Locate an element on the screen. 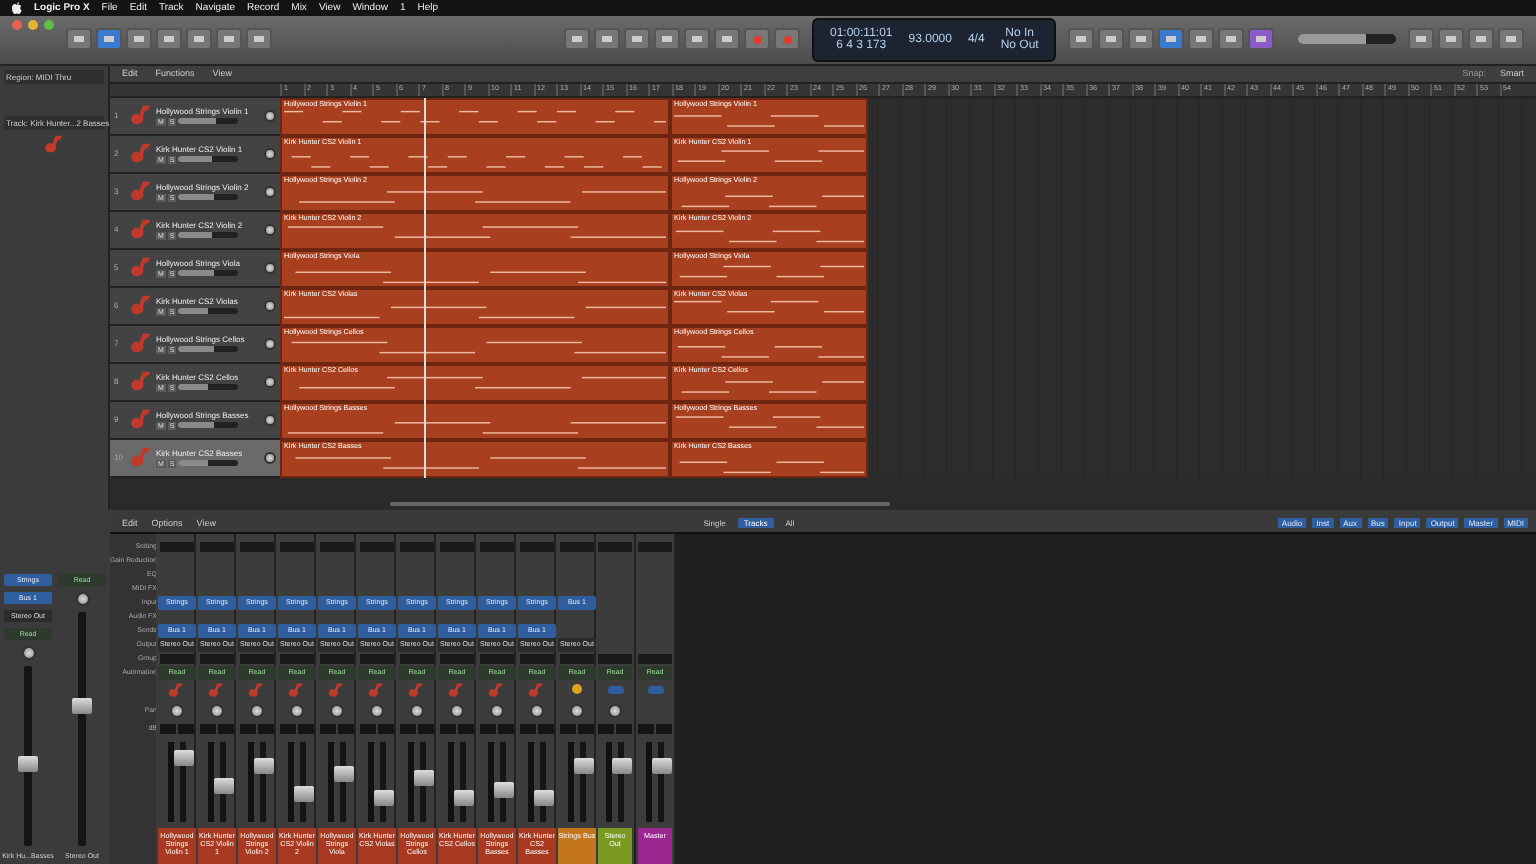 Image resolution: width=1536 pixels, height=864 pixels. output-icon is located at coordinates (615, 689).